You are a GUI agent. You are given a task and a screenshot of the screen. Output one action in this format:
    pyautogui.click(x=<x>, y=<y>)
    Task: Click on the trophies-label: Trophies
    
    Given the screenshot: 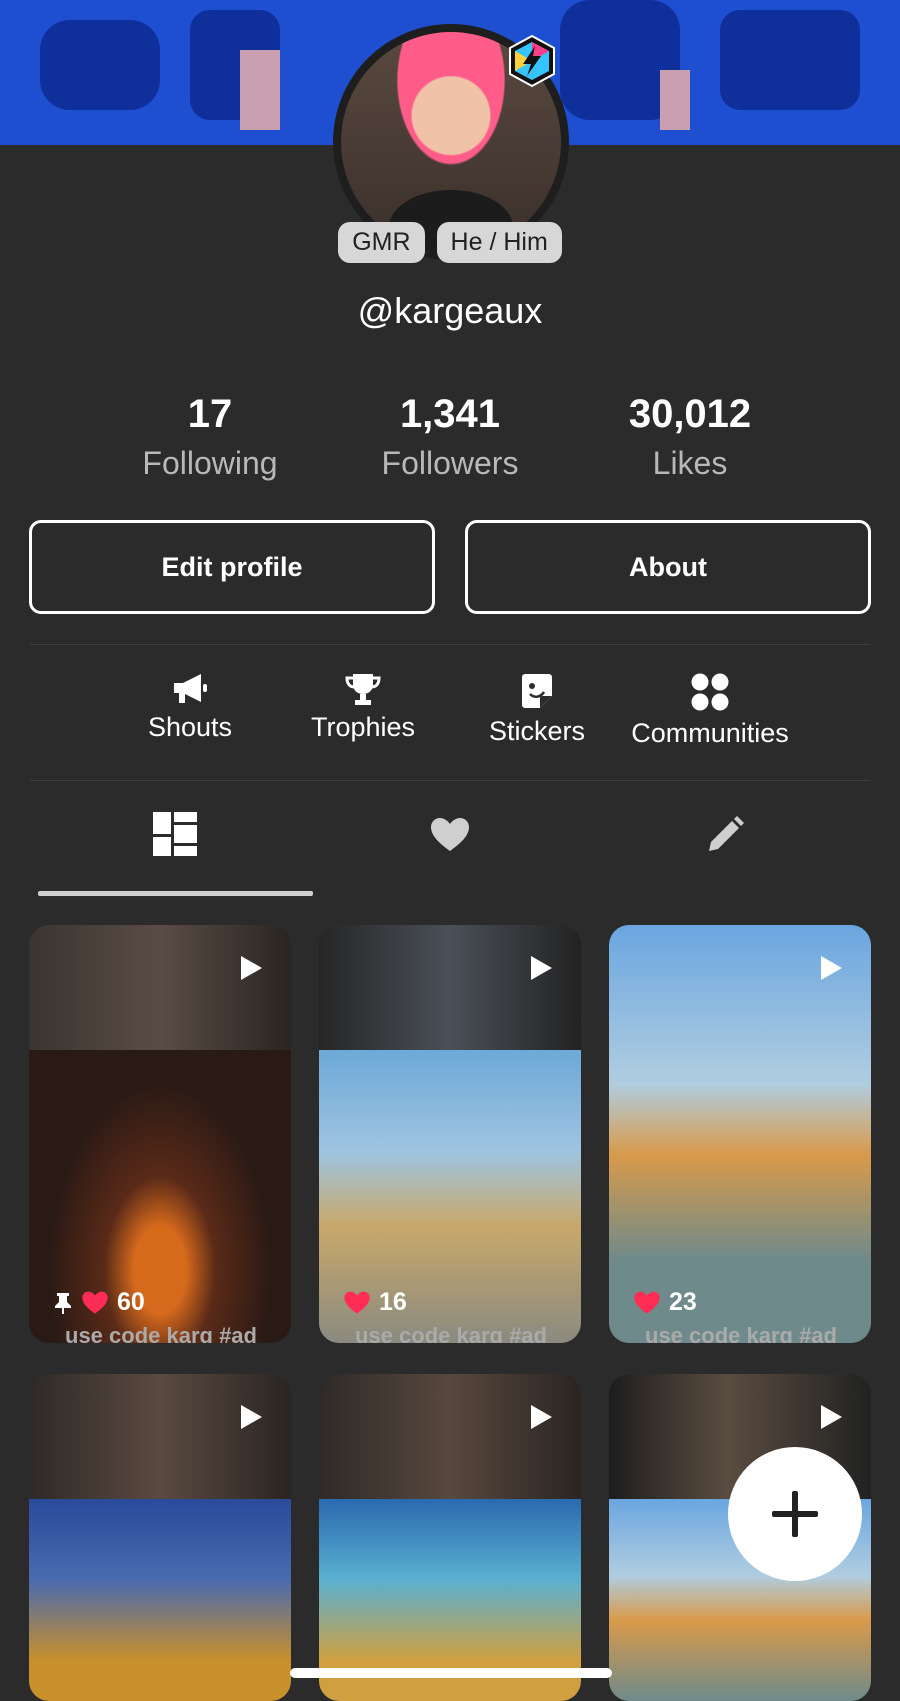 What is the action you would take?
    pyautogui.click(x=363, y=727)
    